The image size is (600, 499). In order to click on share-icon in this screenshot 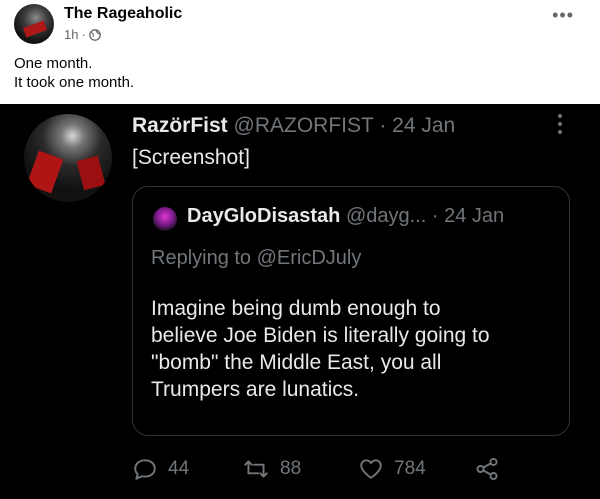, I will do `click(487, 469)`.